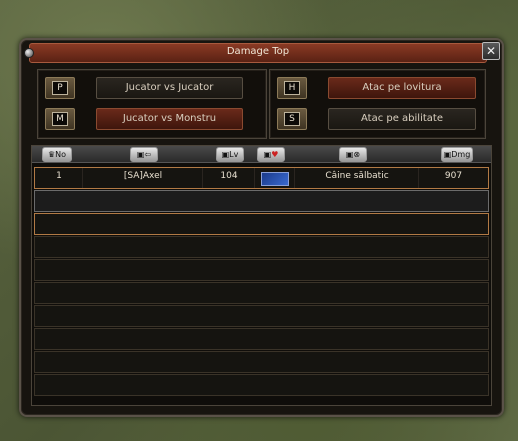 This screenshot has height=441, width=518. I want to click on table-row: 1 [SA]Axel 104 Câine sălbatic 907, so click(261, 178).